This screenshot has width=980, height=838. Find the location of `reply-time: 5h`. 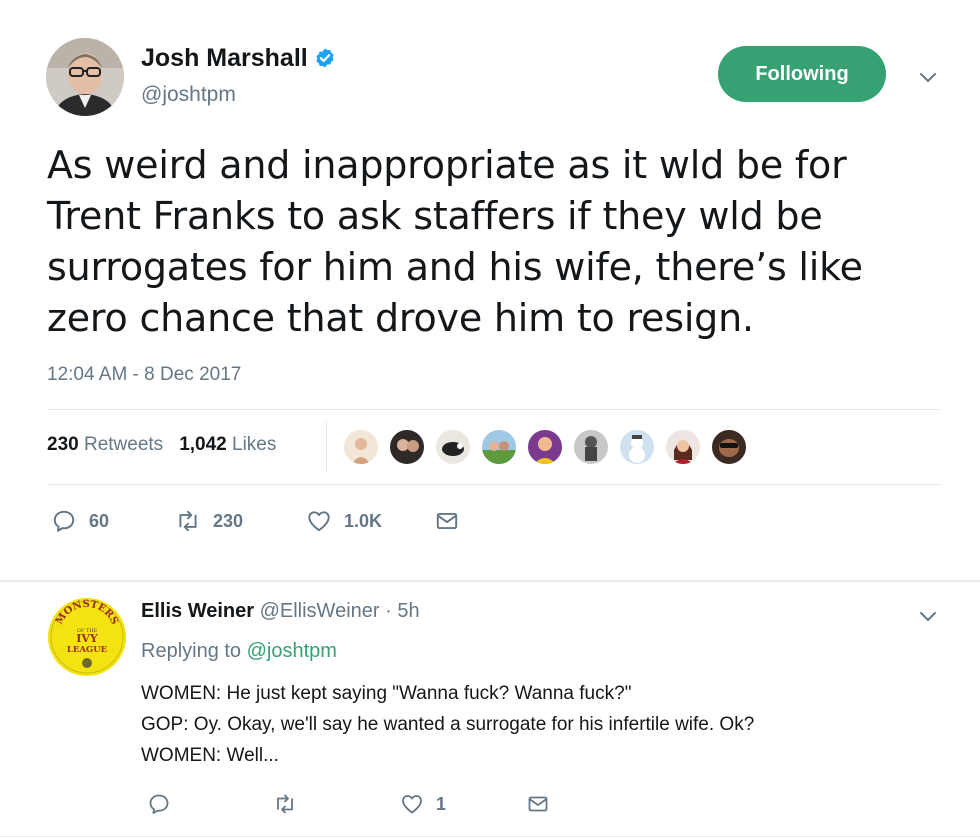

reply-time: 5h is located at coordinates (408, 611).